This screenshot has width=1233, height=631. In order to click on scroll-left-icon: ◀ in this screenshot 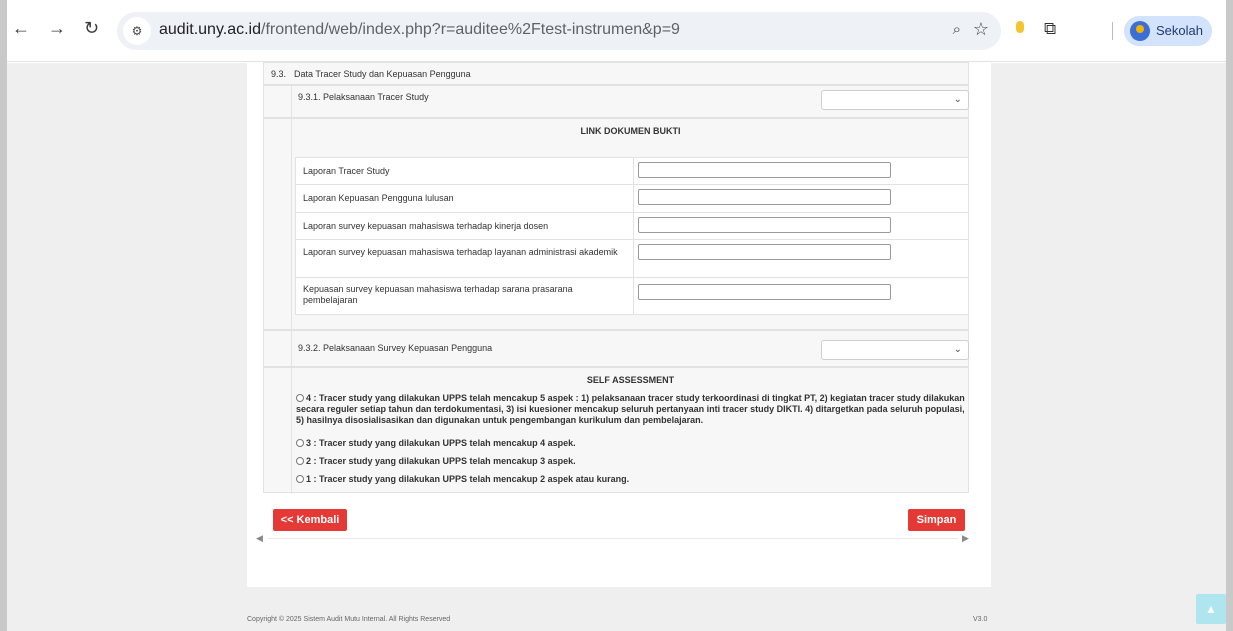, I will do `click(259, 538)`.